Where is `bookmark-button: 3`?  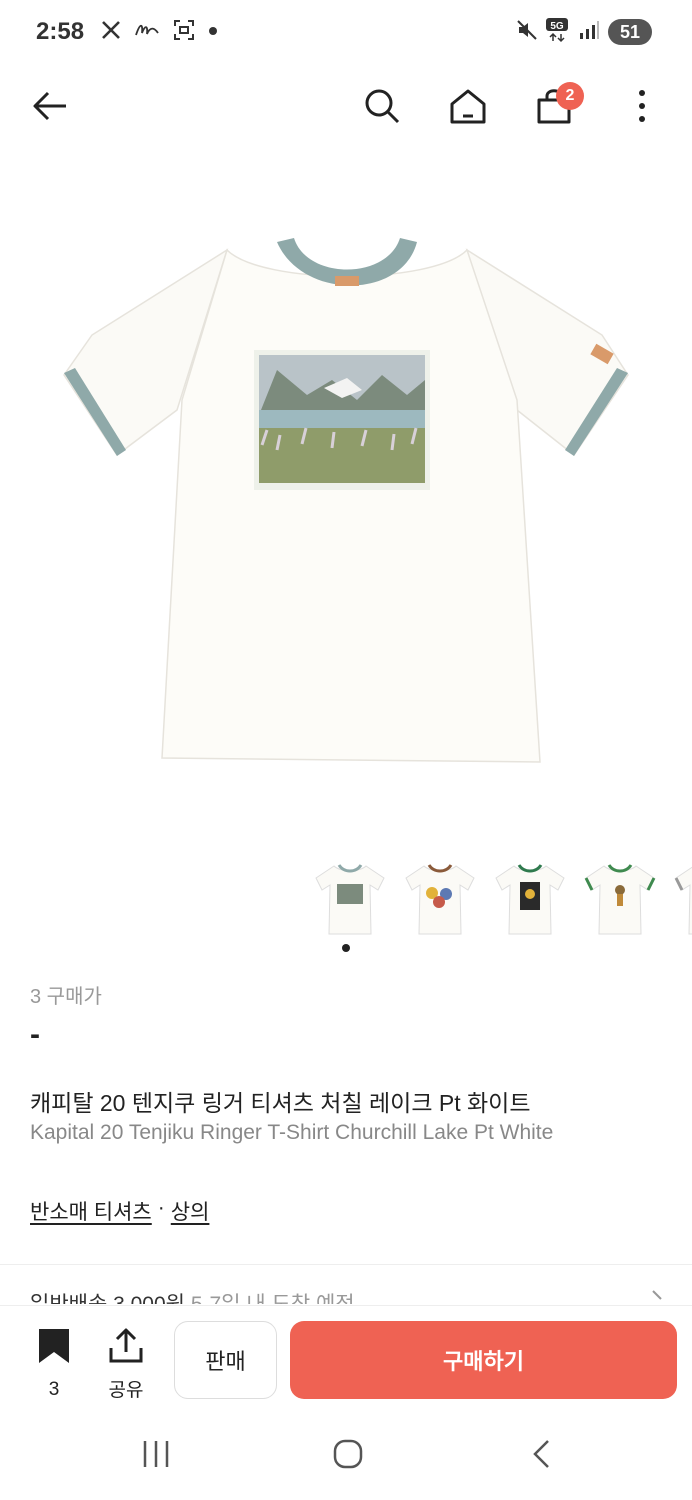 bookmark-button: 3 is located at coordinates (54, 1364).